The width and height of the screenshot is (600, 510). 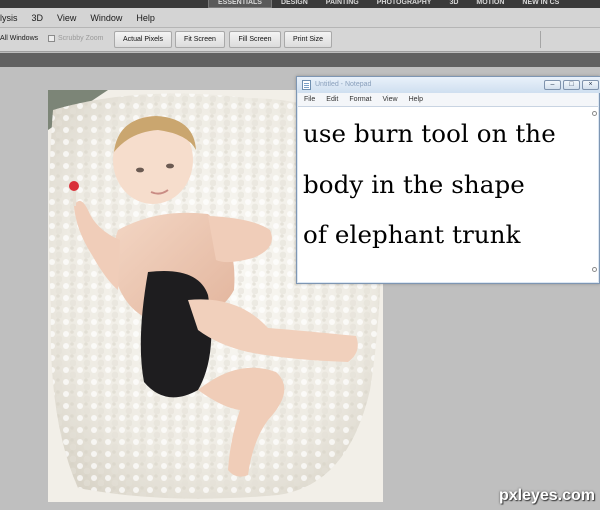 What do you see at coordinates (300, 18) in the screenshot?
I see `app-menubar: lysis 3D View Window Help` at bounding box center [300, 18].